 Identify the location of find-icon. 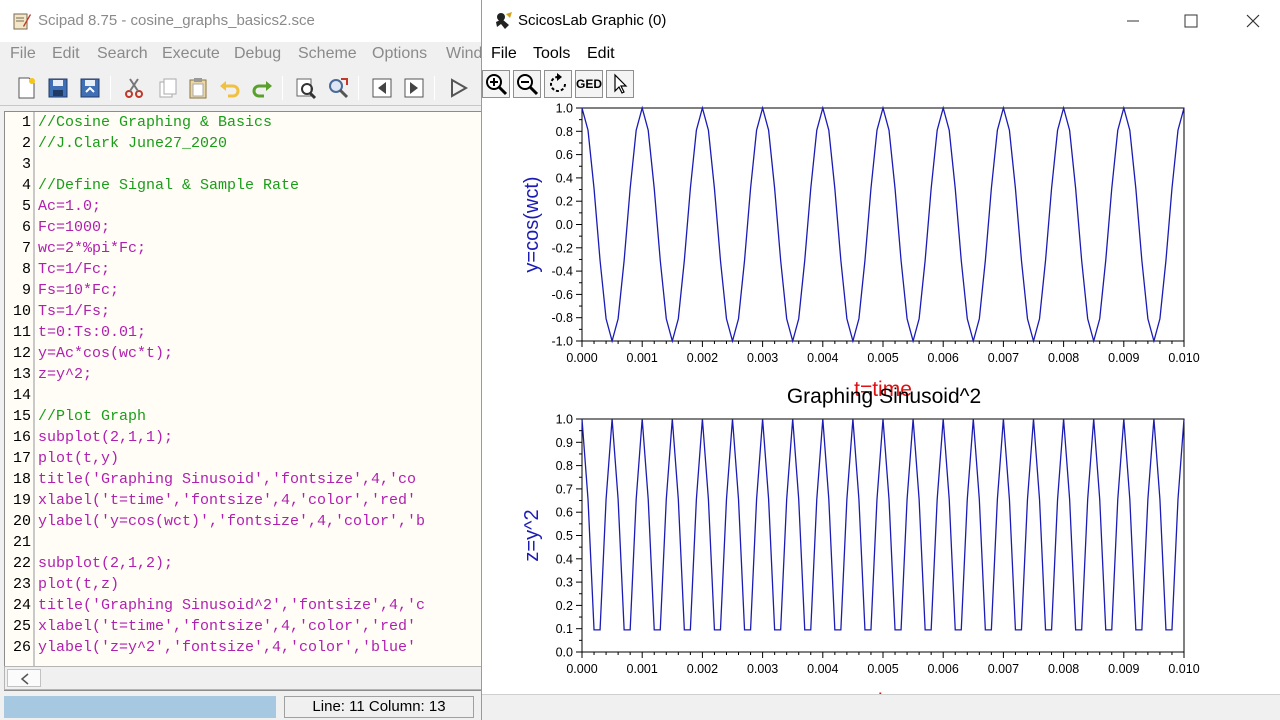
(306, 88).